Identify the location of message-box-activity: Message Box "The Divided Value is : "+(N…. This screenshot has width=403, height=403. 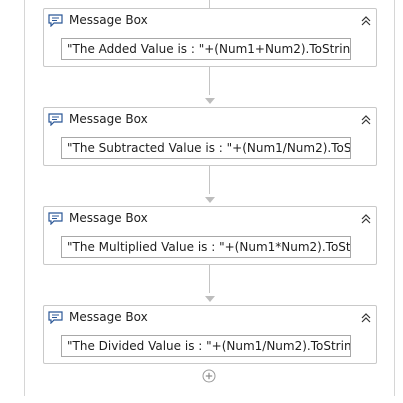
(210, 334).